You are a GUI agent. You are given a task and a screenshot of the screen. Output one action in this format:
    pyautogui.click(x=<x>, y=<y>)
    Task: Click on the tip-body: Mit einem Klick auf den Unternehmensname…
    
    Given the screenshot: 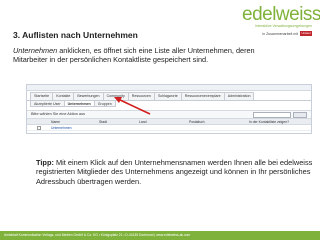 What is the action you would take?
    pyautogui.click(x=174, y=172)
    